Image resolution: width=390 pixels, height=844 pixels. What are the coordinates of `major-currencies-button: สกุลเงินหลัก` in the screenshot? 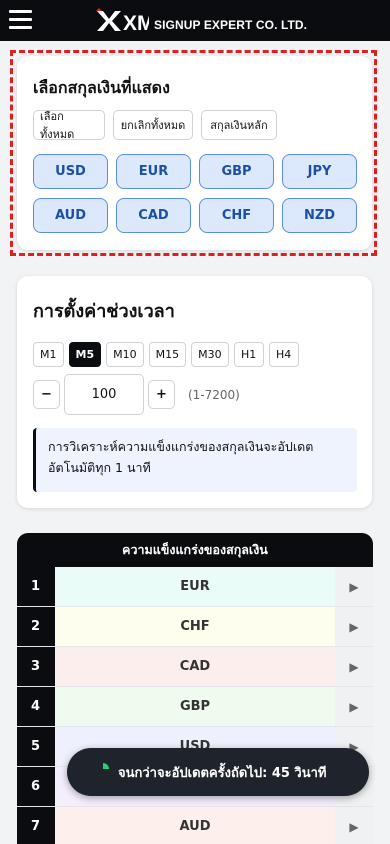 It's located at (239, 125).